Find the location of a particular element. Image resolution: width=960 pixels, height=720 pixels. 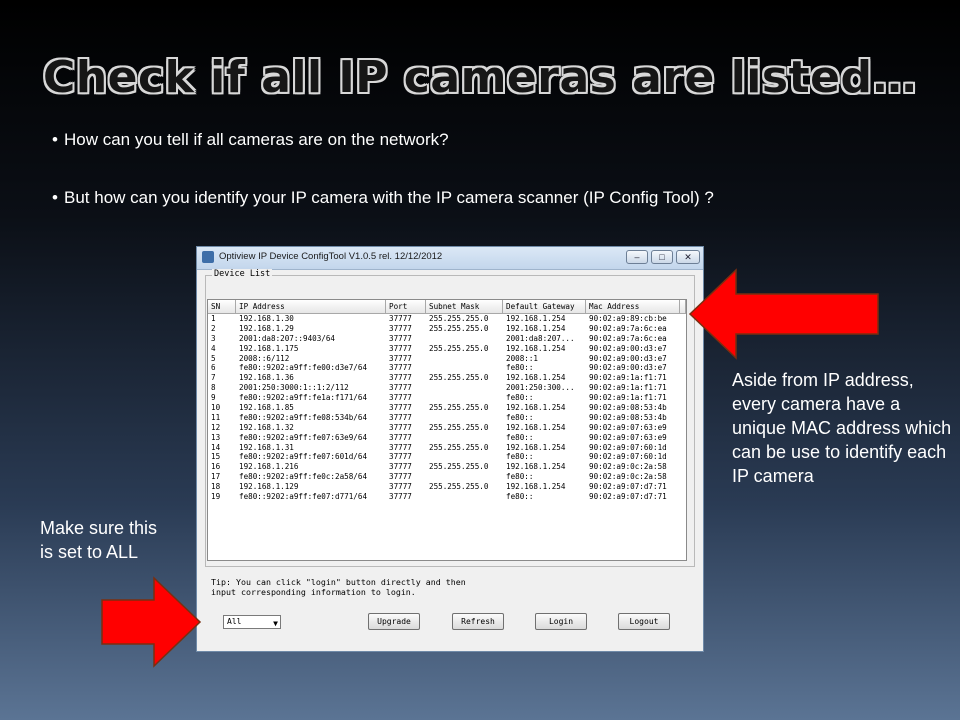

table-cell: 192.168.1.32 is located at coordinates (266, 427).